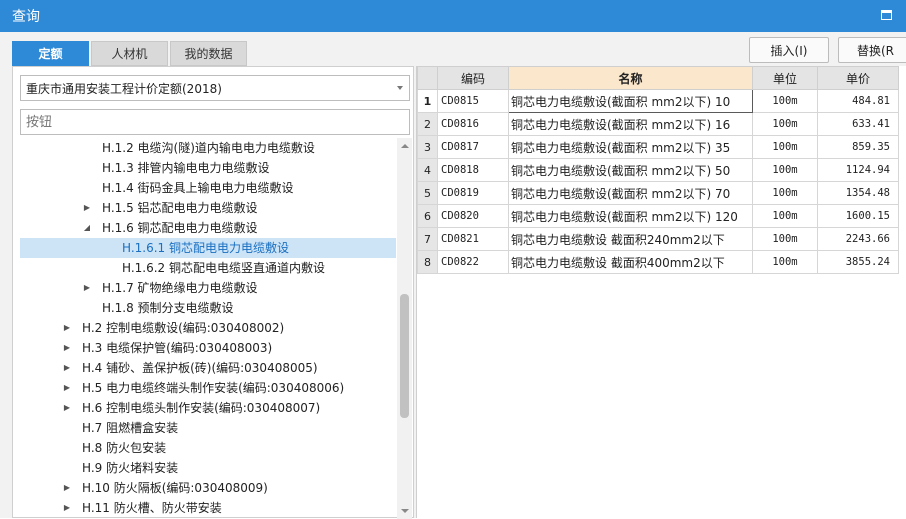 This screenshot has height=519, width=906. What do you see at coordinates (858, 78) in the screenshot?
I see `column-header-price: 单价` at bounding box center [858, 78].